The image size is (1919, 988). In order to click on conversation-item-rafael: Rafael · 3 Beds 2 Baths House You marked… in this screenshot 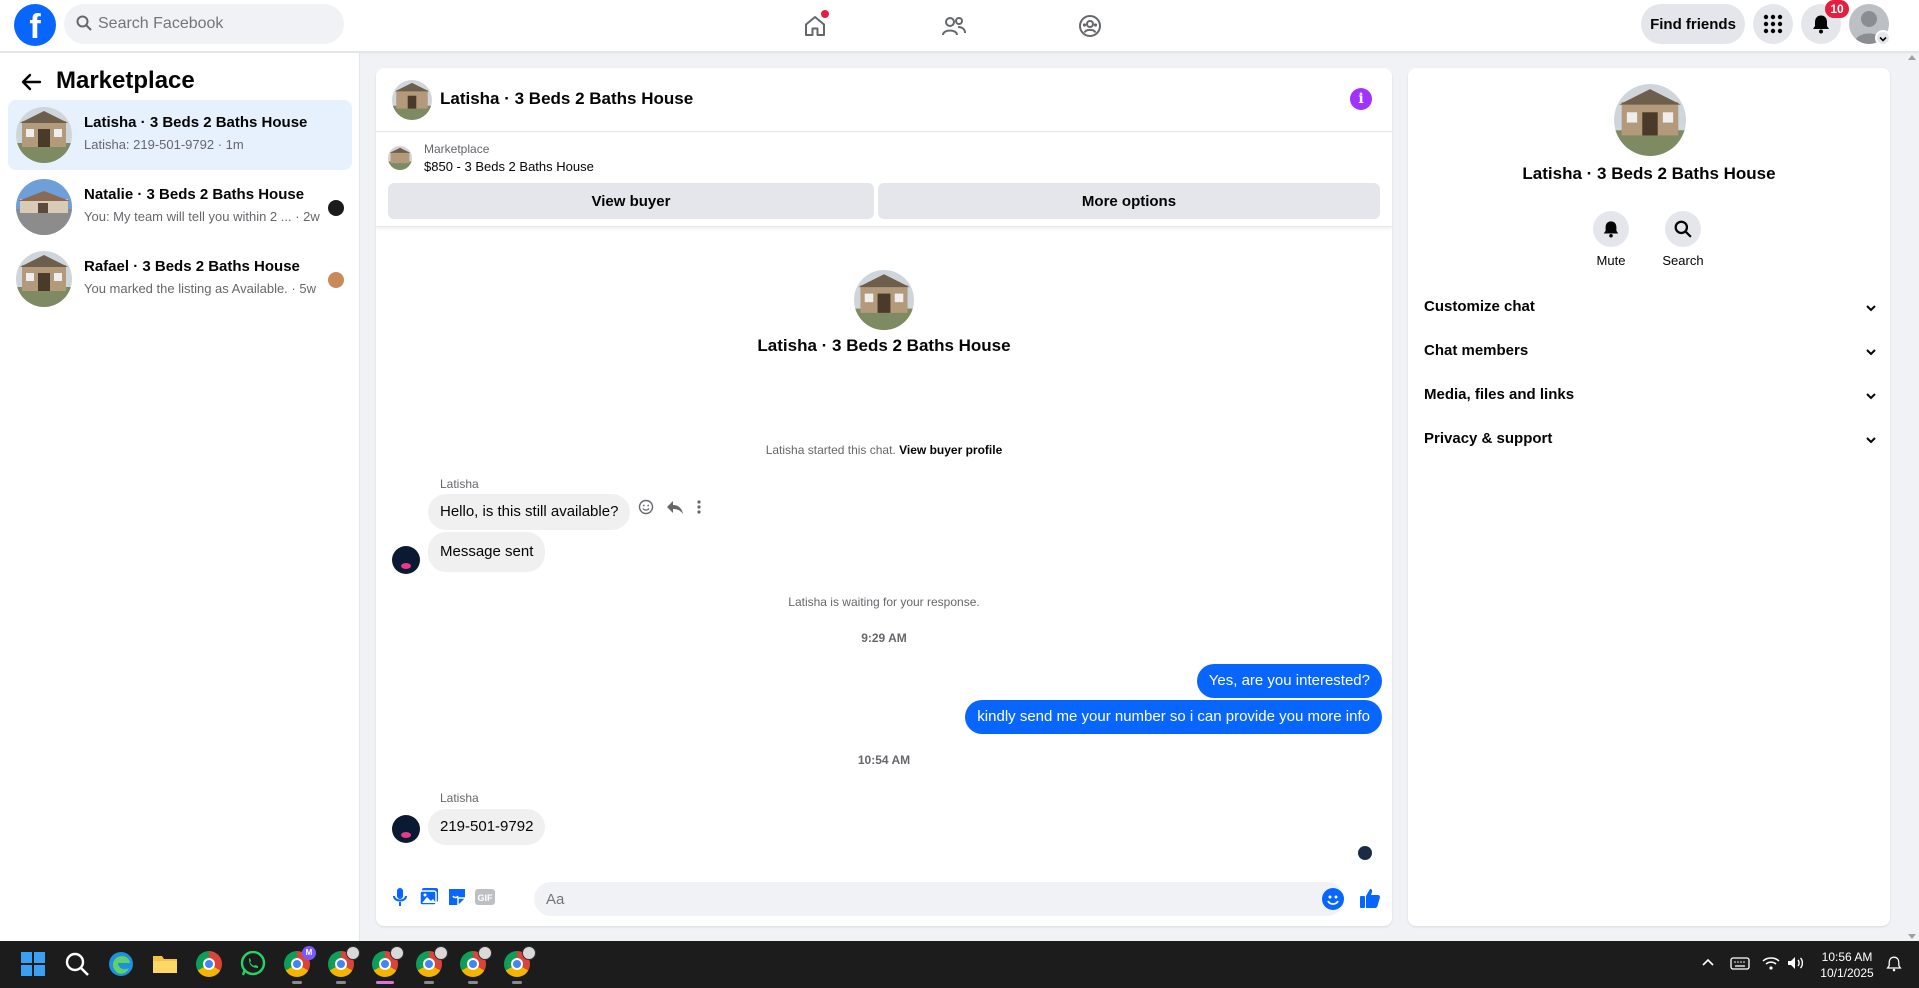, I will do `click(180, 279)`.